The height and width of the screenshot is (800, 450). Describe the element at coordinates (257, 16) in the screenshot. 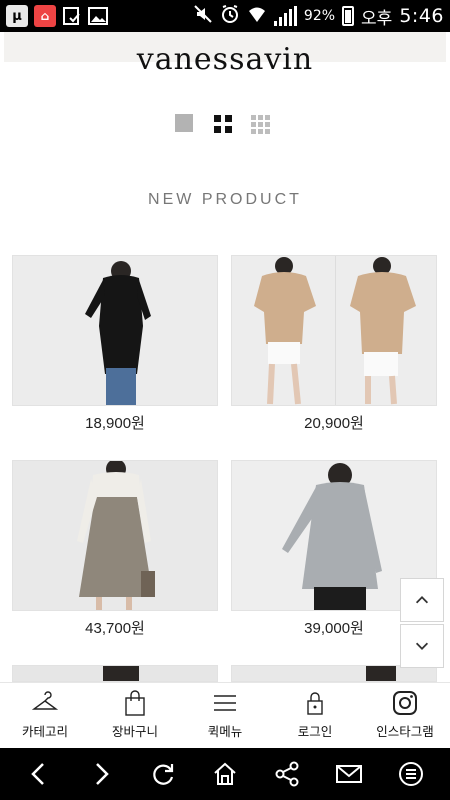

I see `wifi-icon` at that location.